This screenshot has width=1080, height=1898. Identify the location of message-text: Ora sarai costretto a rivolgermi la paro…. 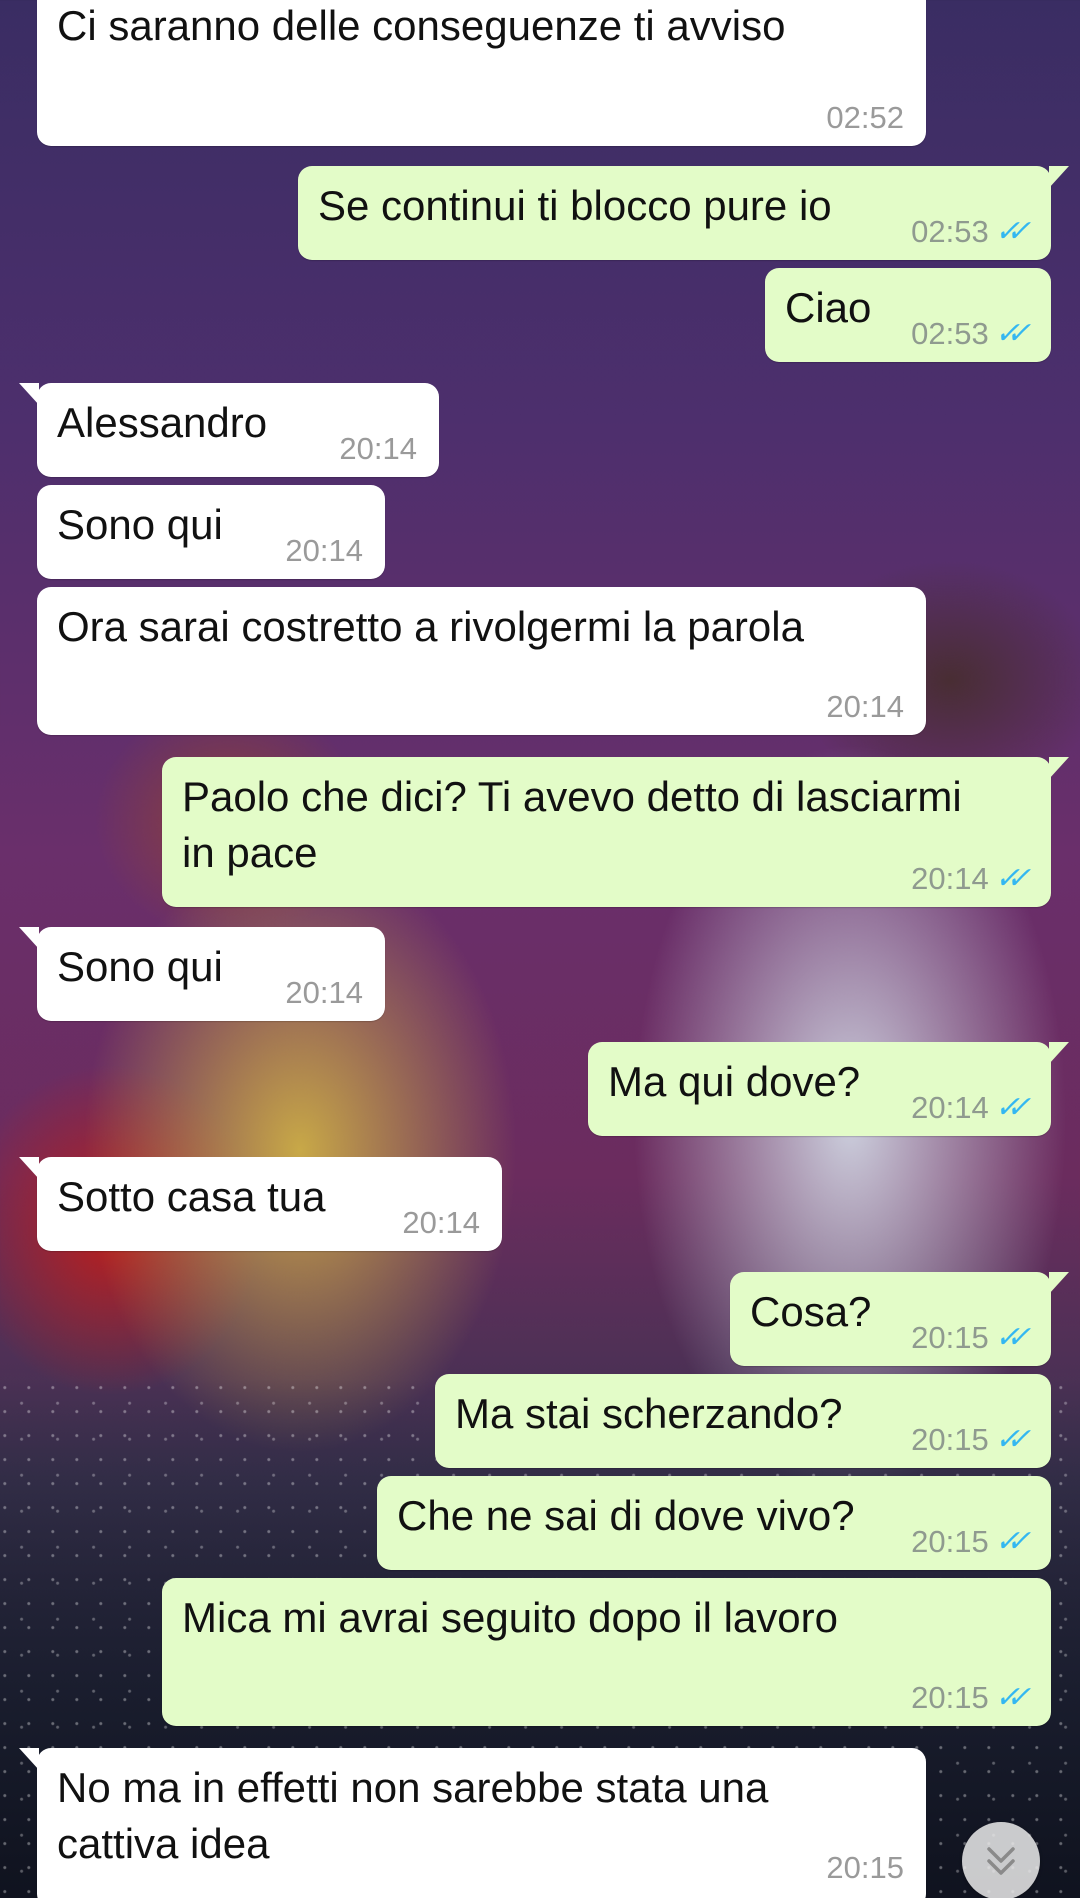
(430, 626).